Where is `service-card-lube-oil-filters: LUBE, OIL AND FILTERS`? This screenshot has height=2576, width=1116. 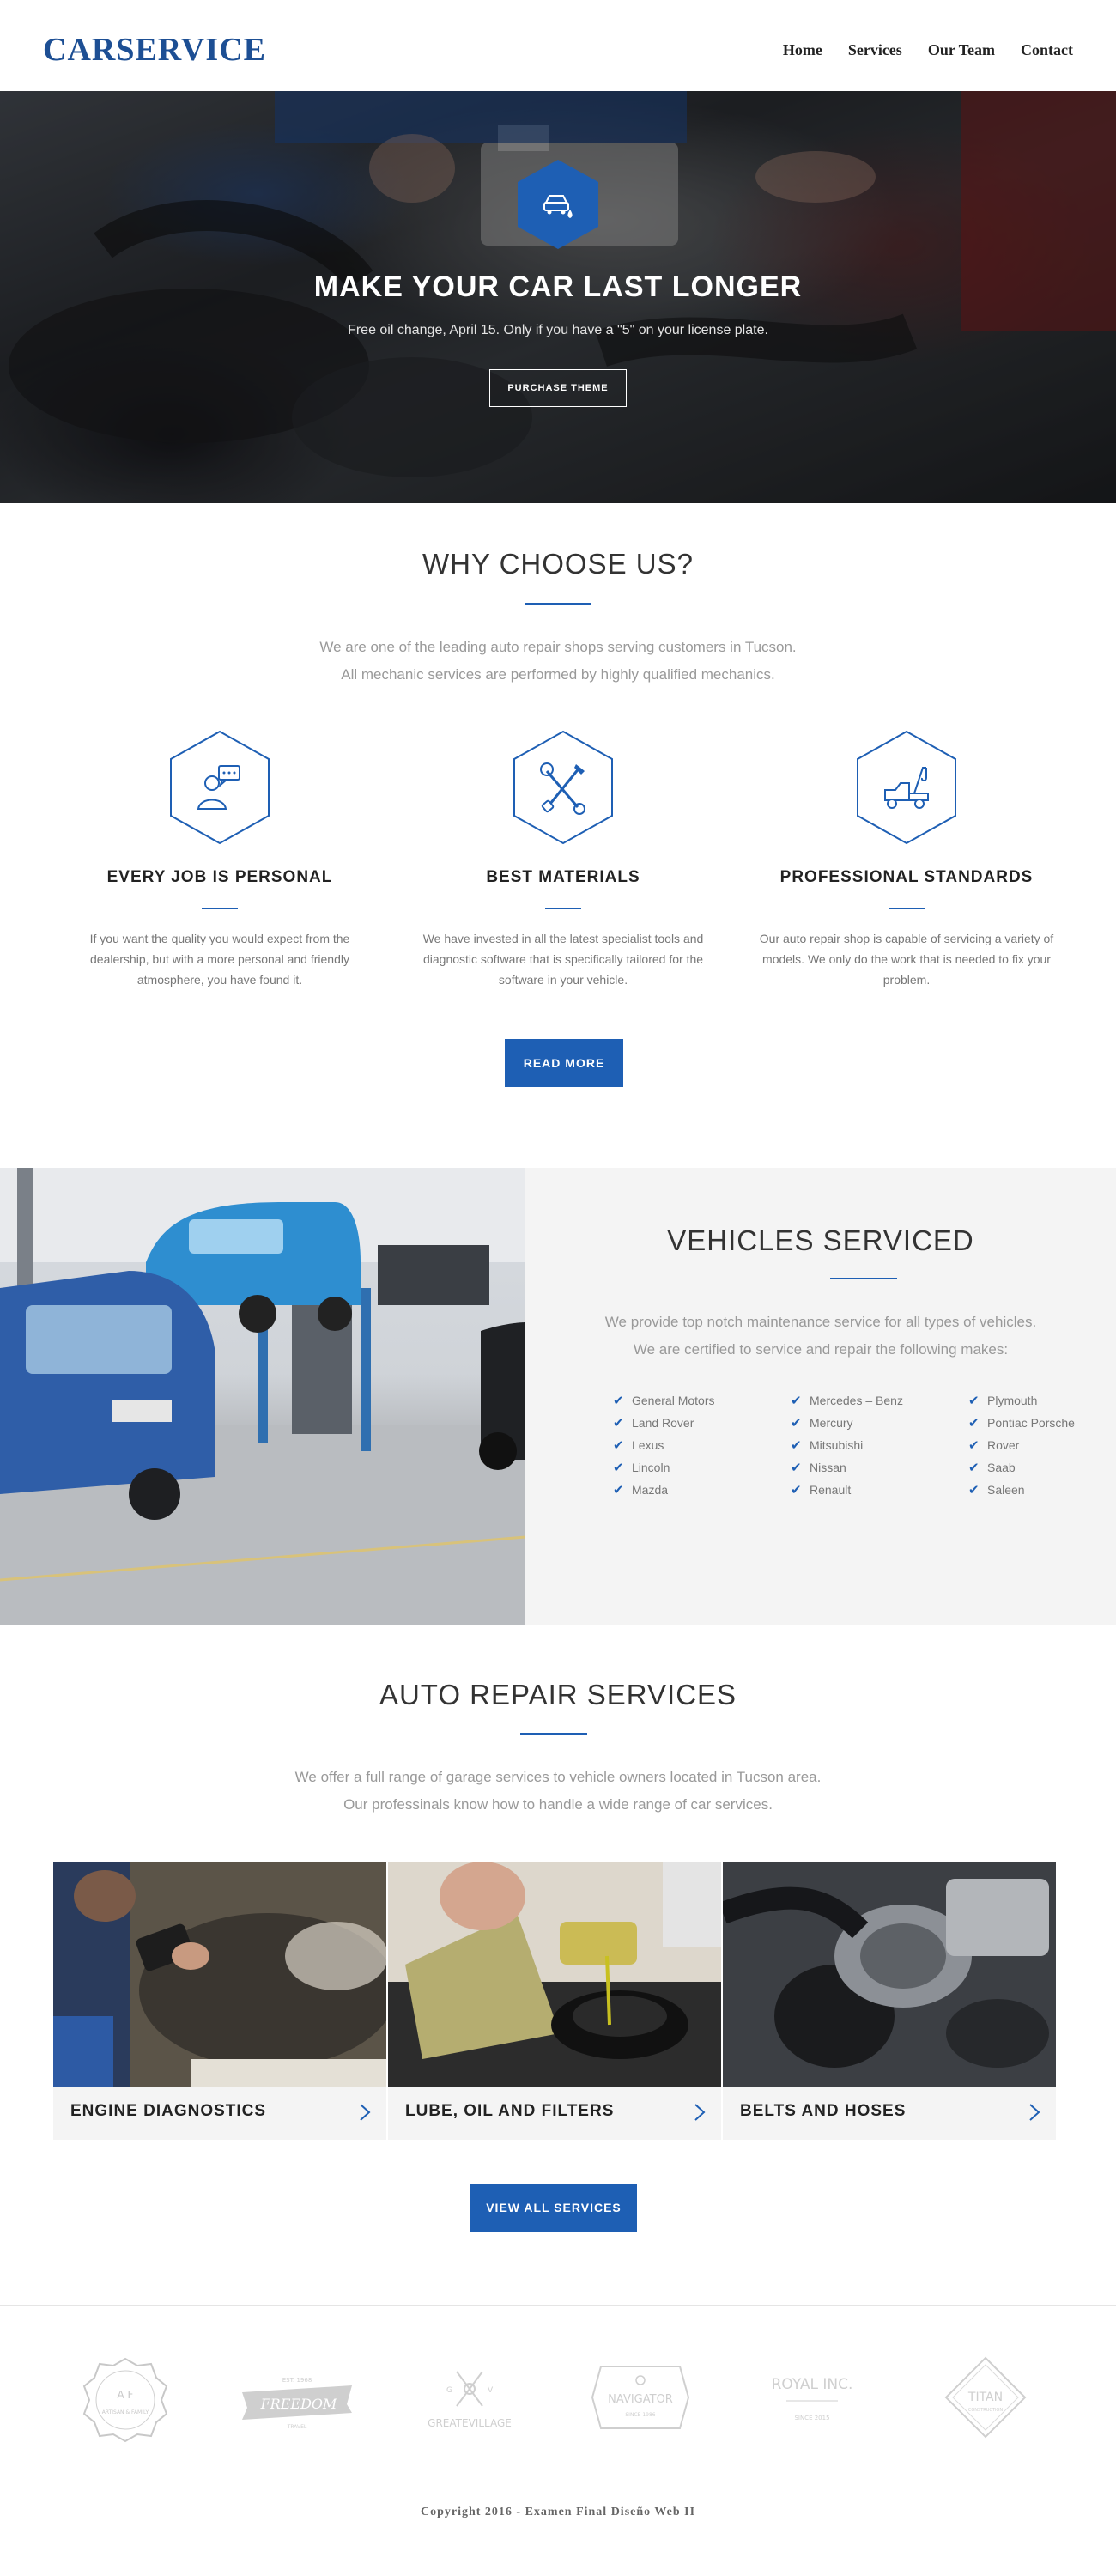 service-card-lube-oil-filters: LUBE, OIL AND FILTERS is located at coordinates (554, 2001).